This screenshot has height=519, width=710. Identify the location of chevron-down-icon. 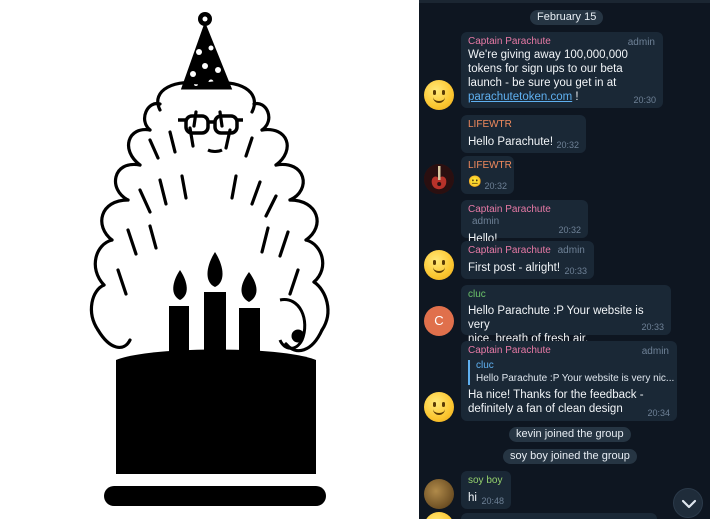
(689, 504).